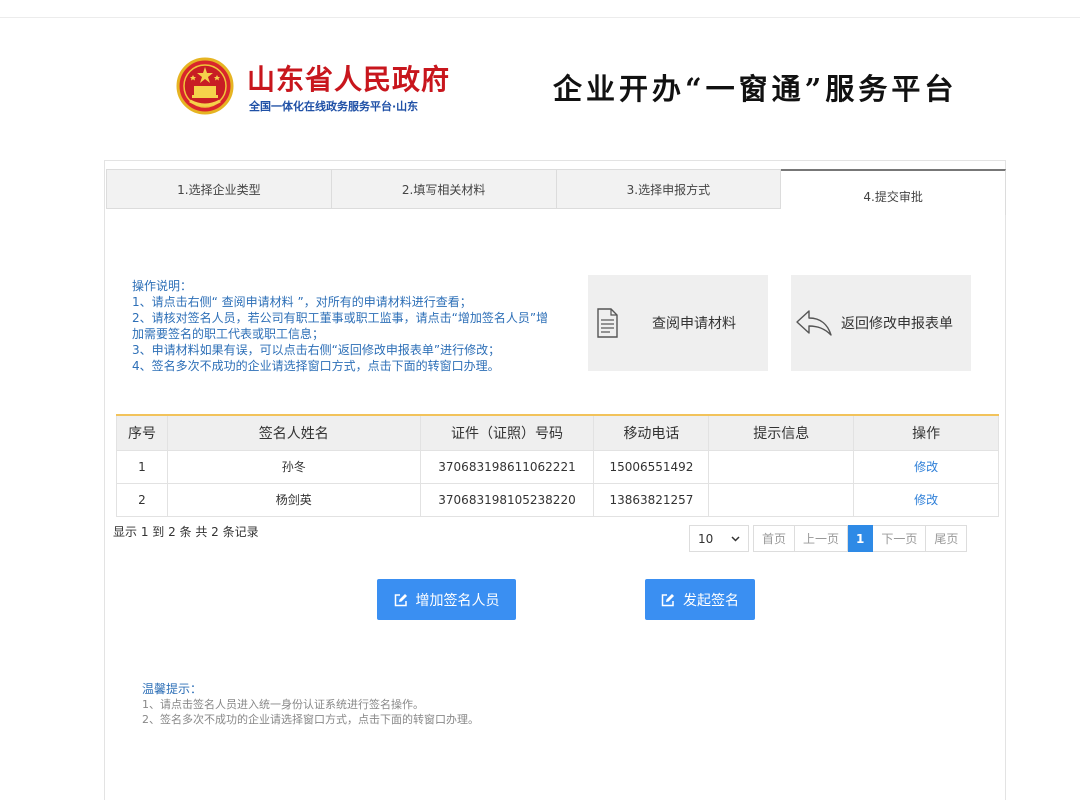 The image size is (1080, 800). I want to click on tip-line: 1、请点击签名人员进入统一身份认证系统进行签名操作。, so click(283, 704).